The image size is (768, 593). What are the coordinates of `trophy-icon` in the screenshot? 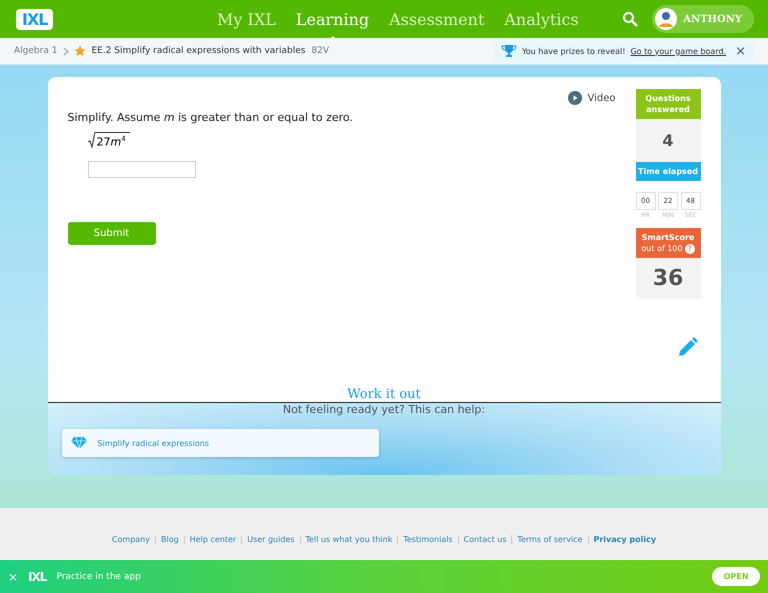 It's located at (508, 51).